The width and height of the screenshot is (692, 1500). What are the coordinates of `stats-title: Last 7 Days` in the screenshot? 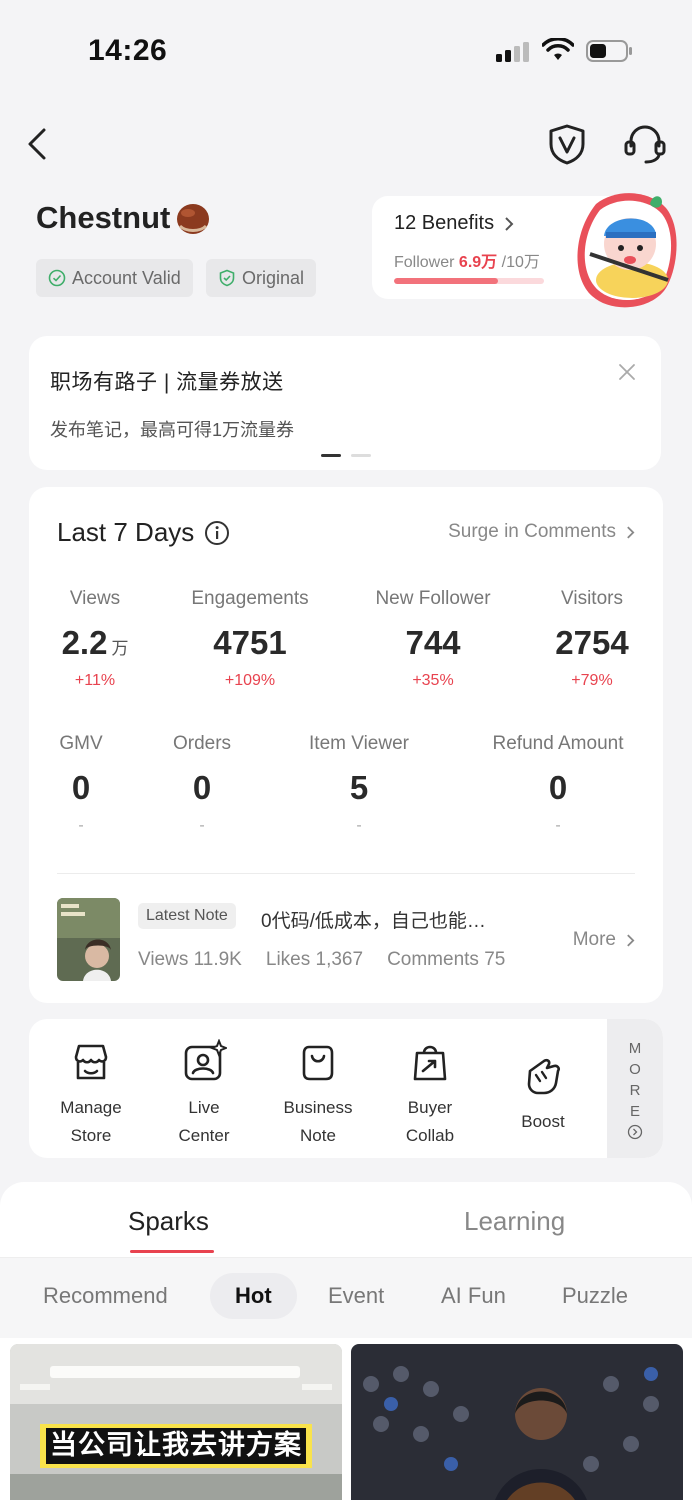 It's located at (143, 532).